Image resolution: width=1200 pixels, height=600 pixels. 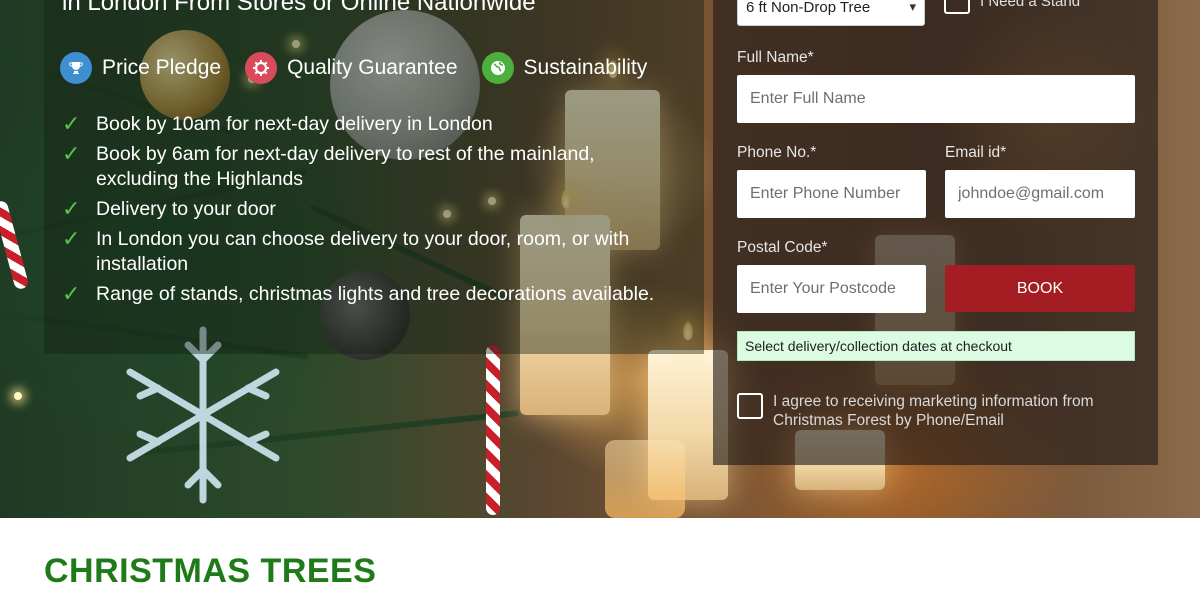 I want to click on feature-sustainability: Sustainability, so click(x=564, y=68).